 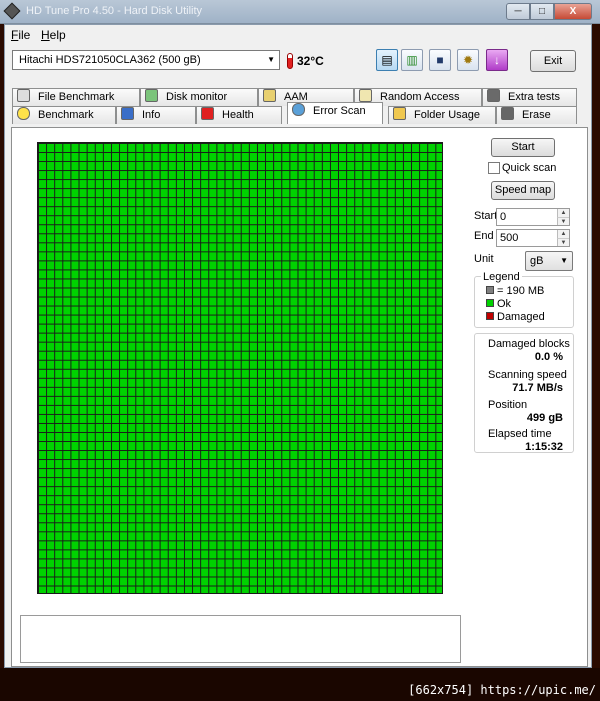 I want to click on tab-label: Benchmark, so click(x=66, y=115).